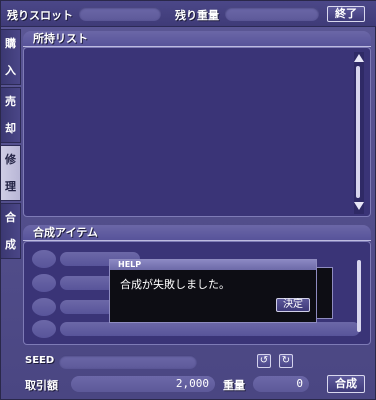 The height and width of the screenshot is (400, 376). Describe the element at coordinates (293, 305) in the screenshot. I see `help-ok-button: 決定` at that location.